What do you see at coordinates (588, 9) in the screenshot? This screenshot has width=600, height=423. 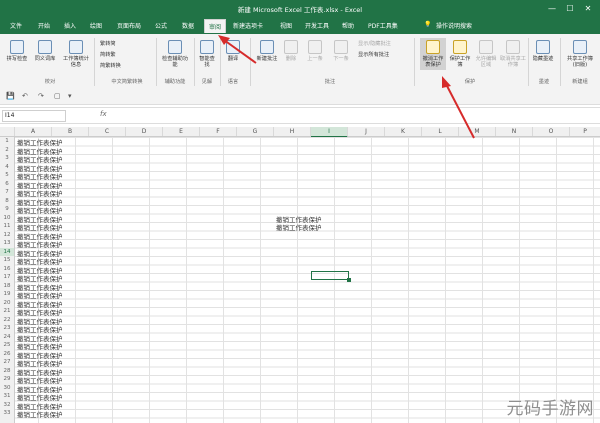 I see `close-button: ✕` at bounding box center [588, 9].